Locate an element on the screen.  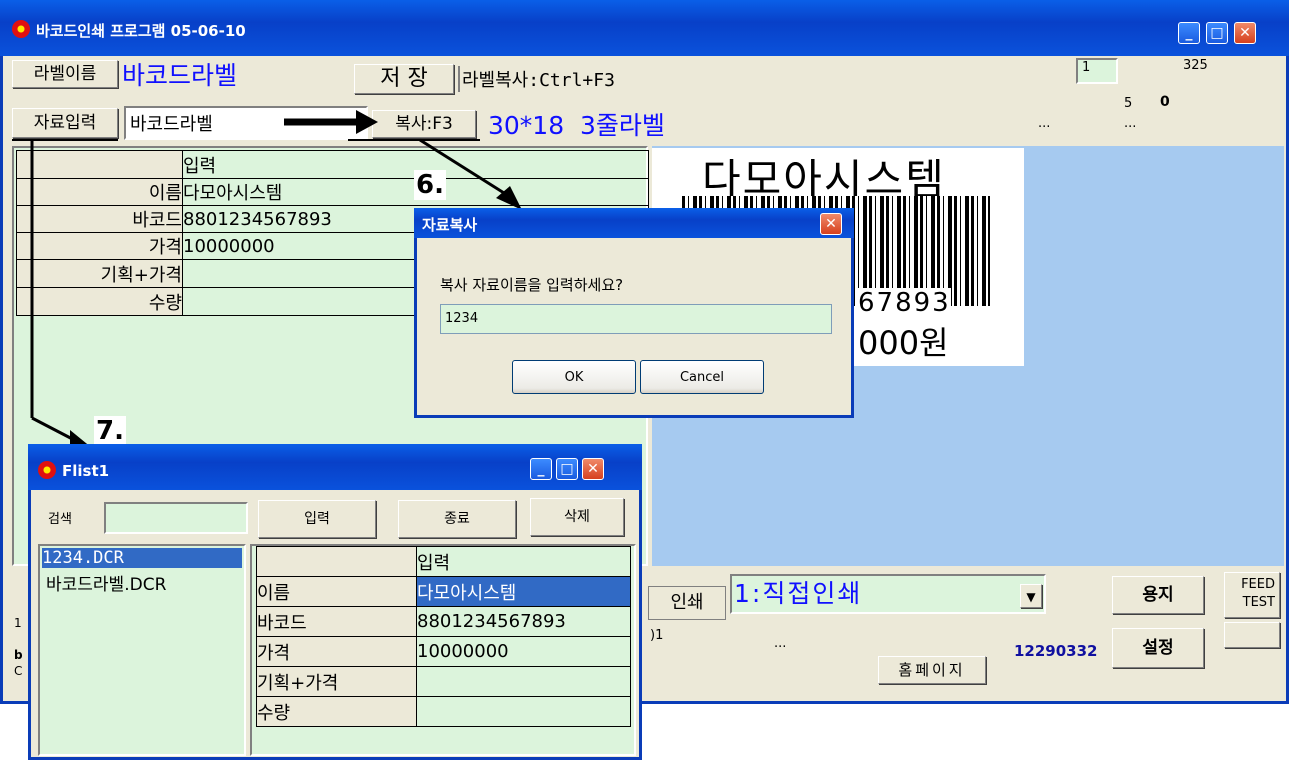
flist-grid-label: 기획+가격 is located at coordinates (336, 681).